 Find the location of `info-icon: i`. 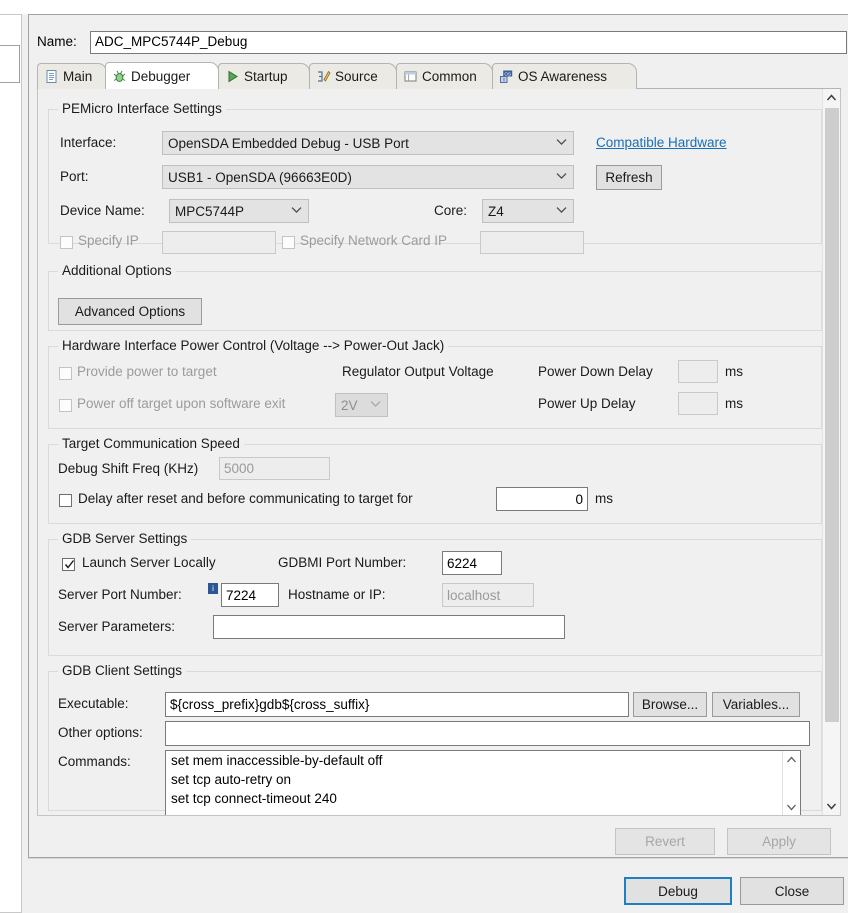

info-icon: i is located at coordinates (213, 588).